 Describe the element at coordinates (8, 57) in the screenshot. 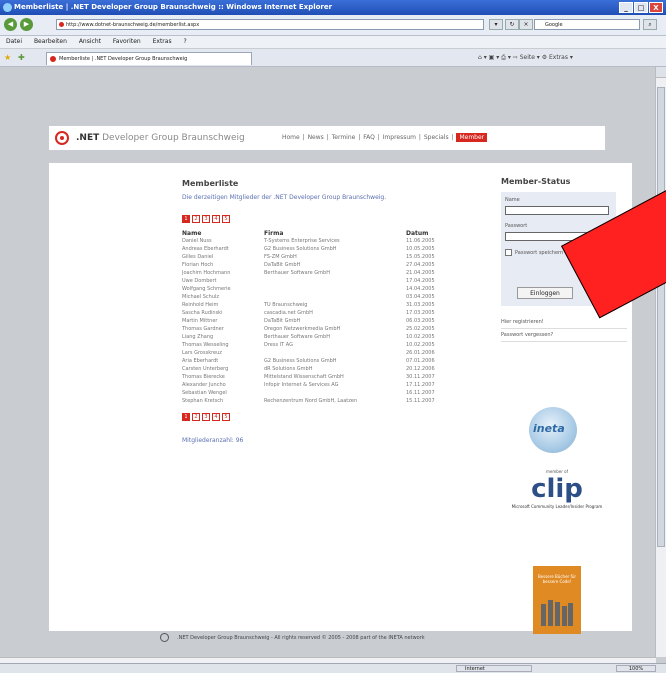

I see `favorites-star-icon: ★` at that location.